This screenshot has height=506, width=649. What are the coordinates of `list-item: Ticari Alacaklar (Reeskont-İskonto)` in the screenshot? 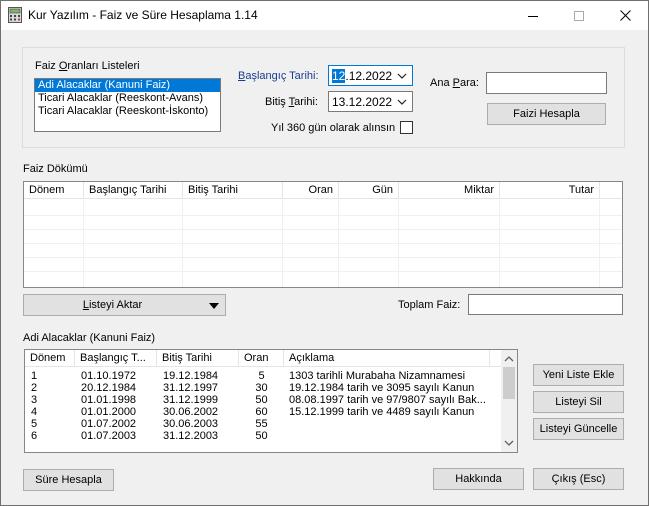 It's located at (127, 111).